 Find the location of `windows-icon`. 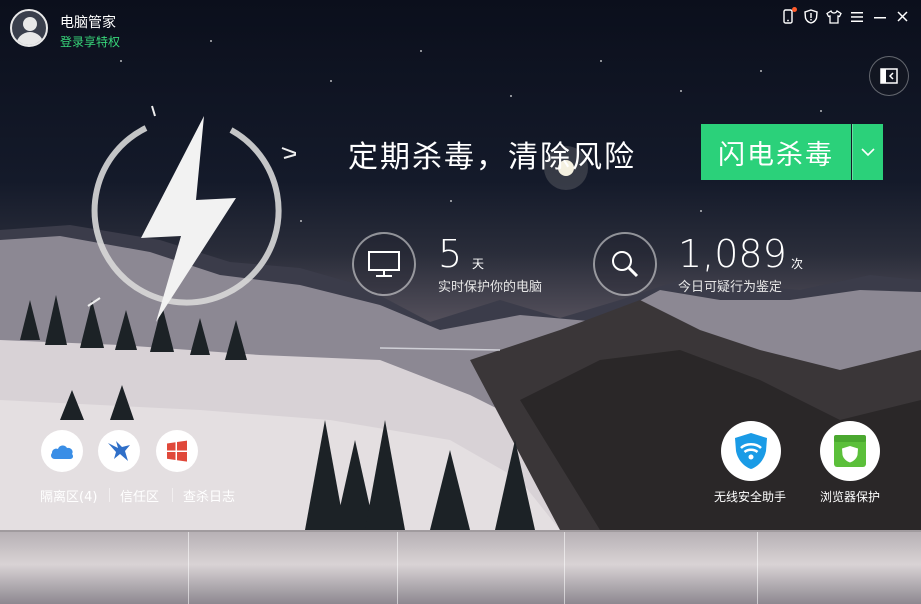

windows-icon is located at coordinates (177, 451).